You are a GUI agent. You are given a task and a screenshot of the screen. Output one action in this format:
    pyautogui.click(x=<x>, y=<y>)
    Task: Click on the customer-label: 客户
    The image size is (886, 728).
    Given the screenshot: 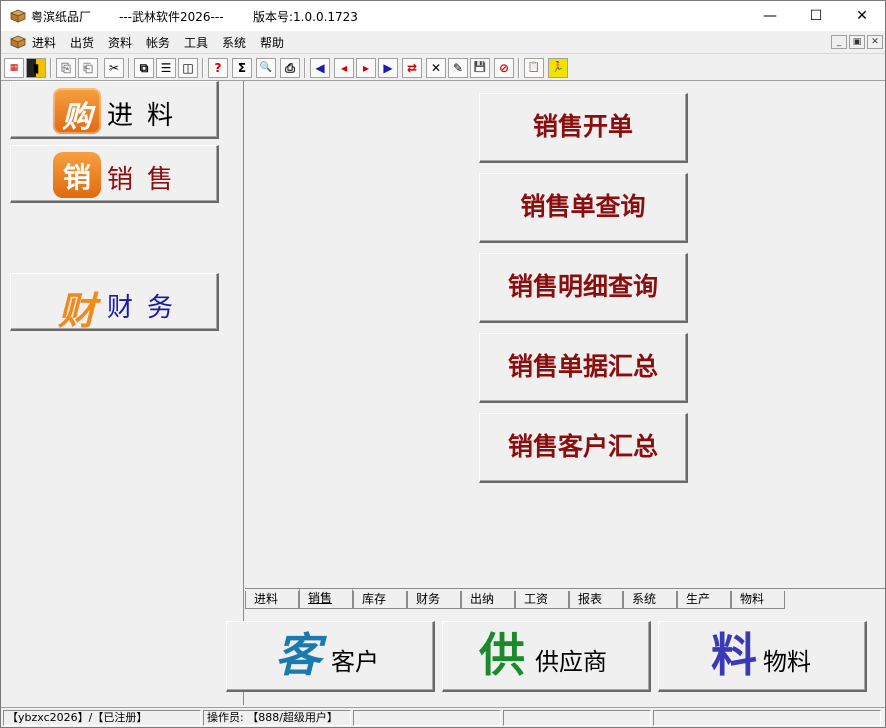 What is the action you would take?
    pyautogui.click(x=355, y=662)
    